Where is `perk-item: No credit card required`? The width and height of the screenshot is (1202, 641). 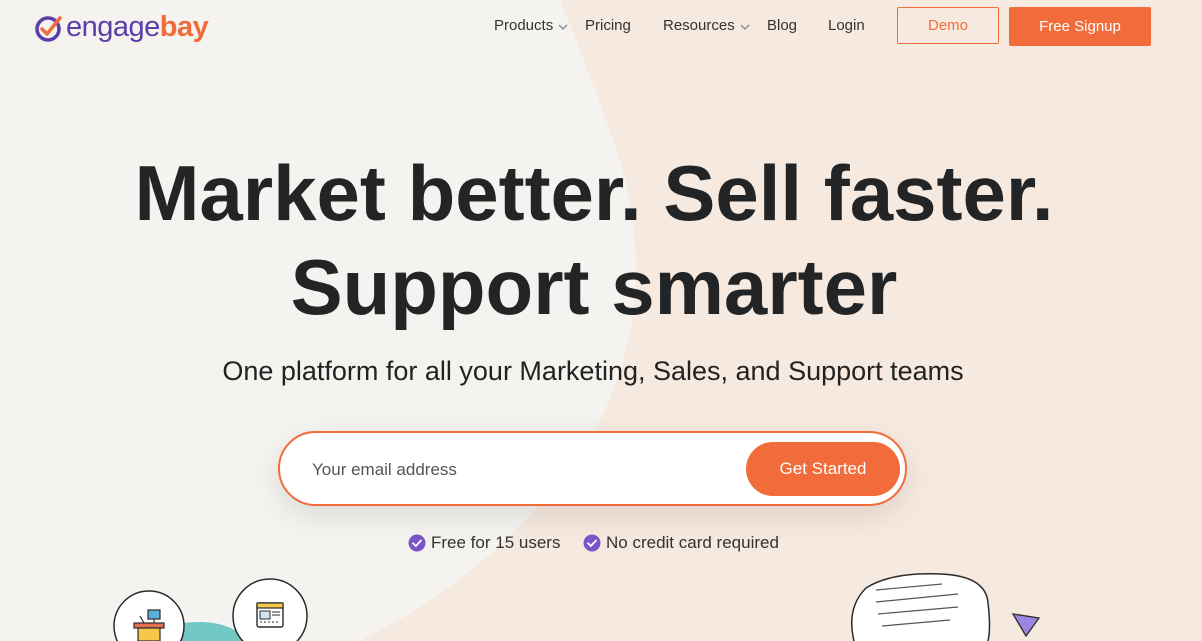
perk-item: No credit card required is located at coordinates (681, 543).